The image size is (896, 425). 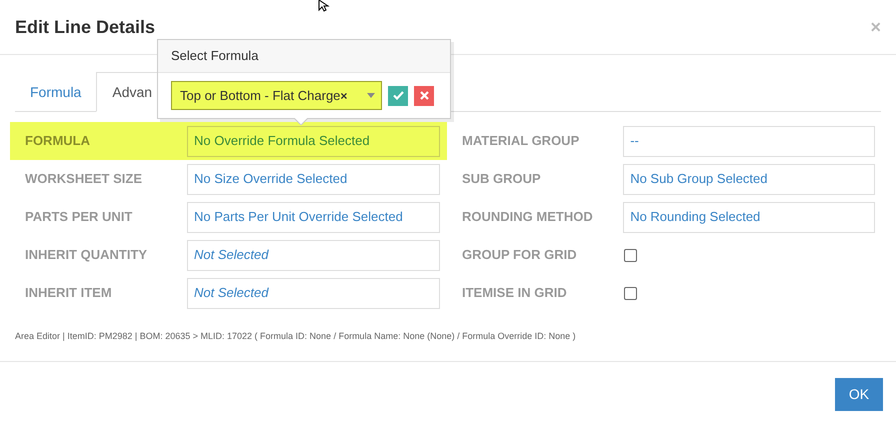 What do you see at coordinates (514, 293) in the screenshot?
I see `field-label: ITEMISE IN GRID` at bounding box center [514, 293].